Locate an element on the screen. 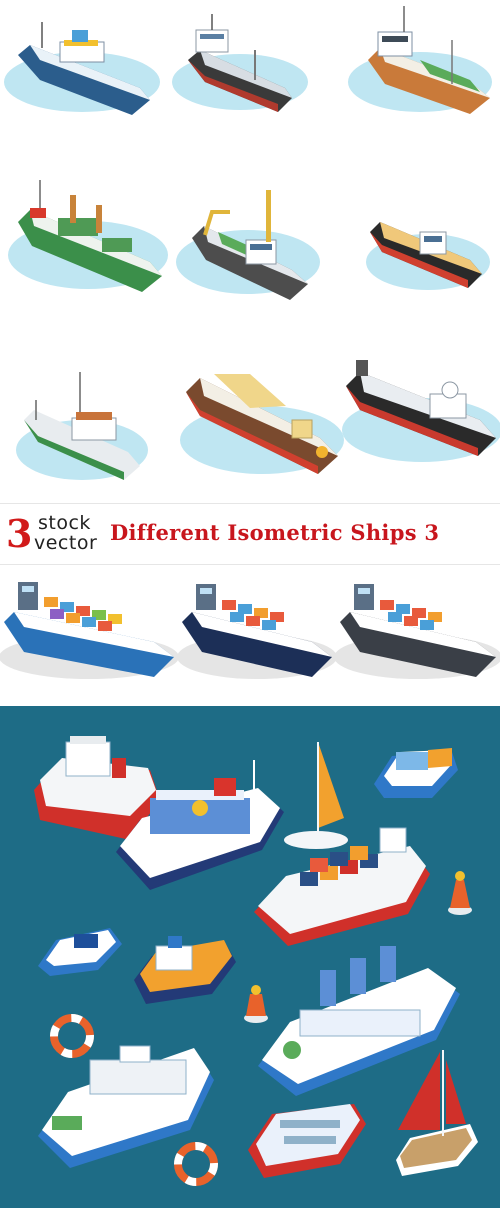 The height and width of the screenshot is (1208, 500). container-ship-navy is located at coordinates (257, 631).